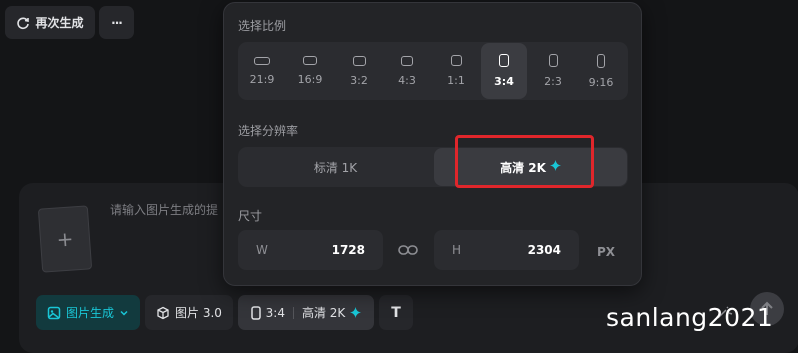 This screenshot has width=798, height=353. I want to click on sparkle-icon, so click(356, 312).